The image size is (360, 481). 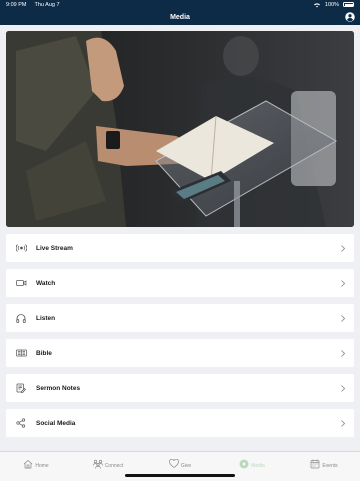 I want to click on play-circle-icon, so click(x=244, y=464).